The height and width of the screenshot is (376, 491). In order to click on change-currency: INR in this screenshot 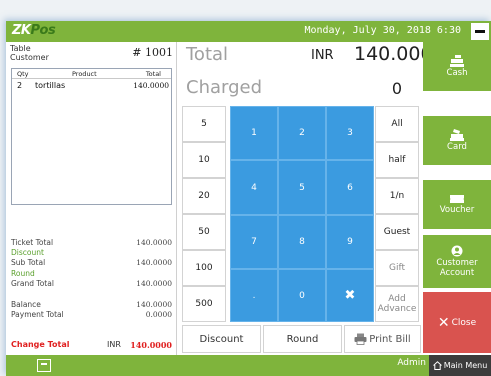, I will do `click(114, 344)`.